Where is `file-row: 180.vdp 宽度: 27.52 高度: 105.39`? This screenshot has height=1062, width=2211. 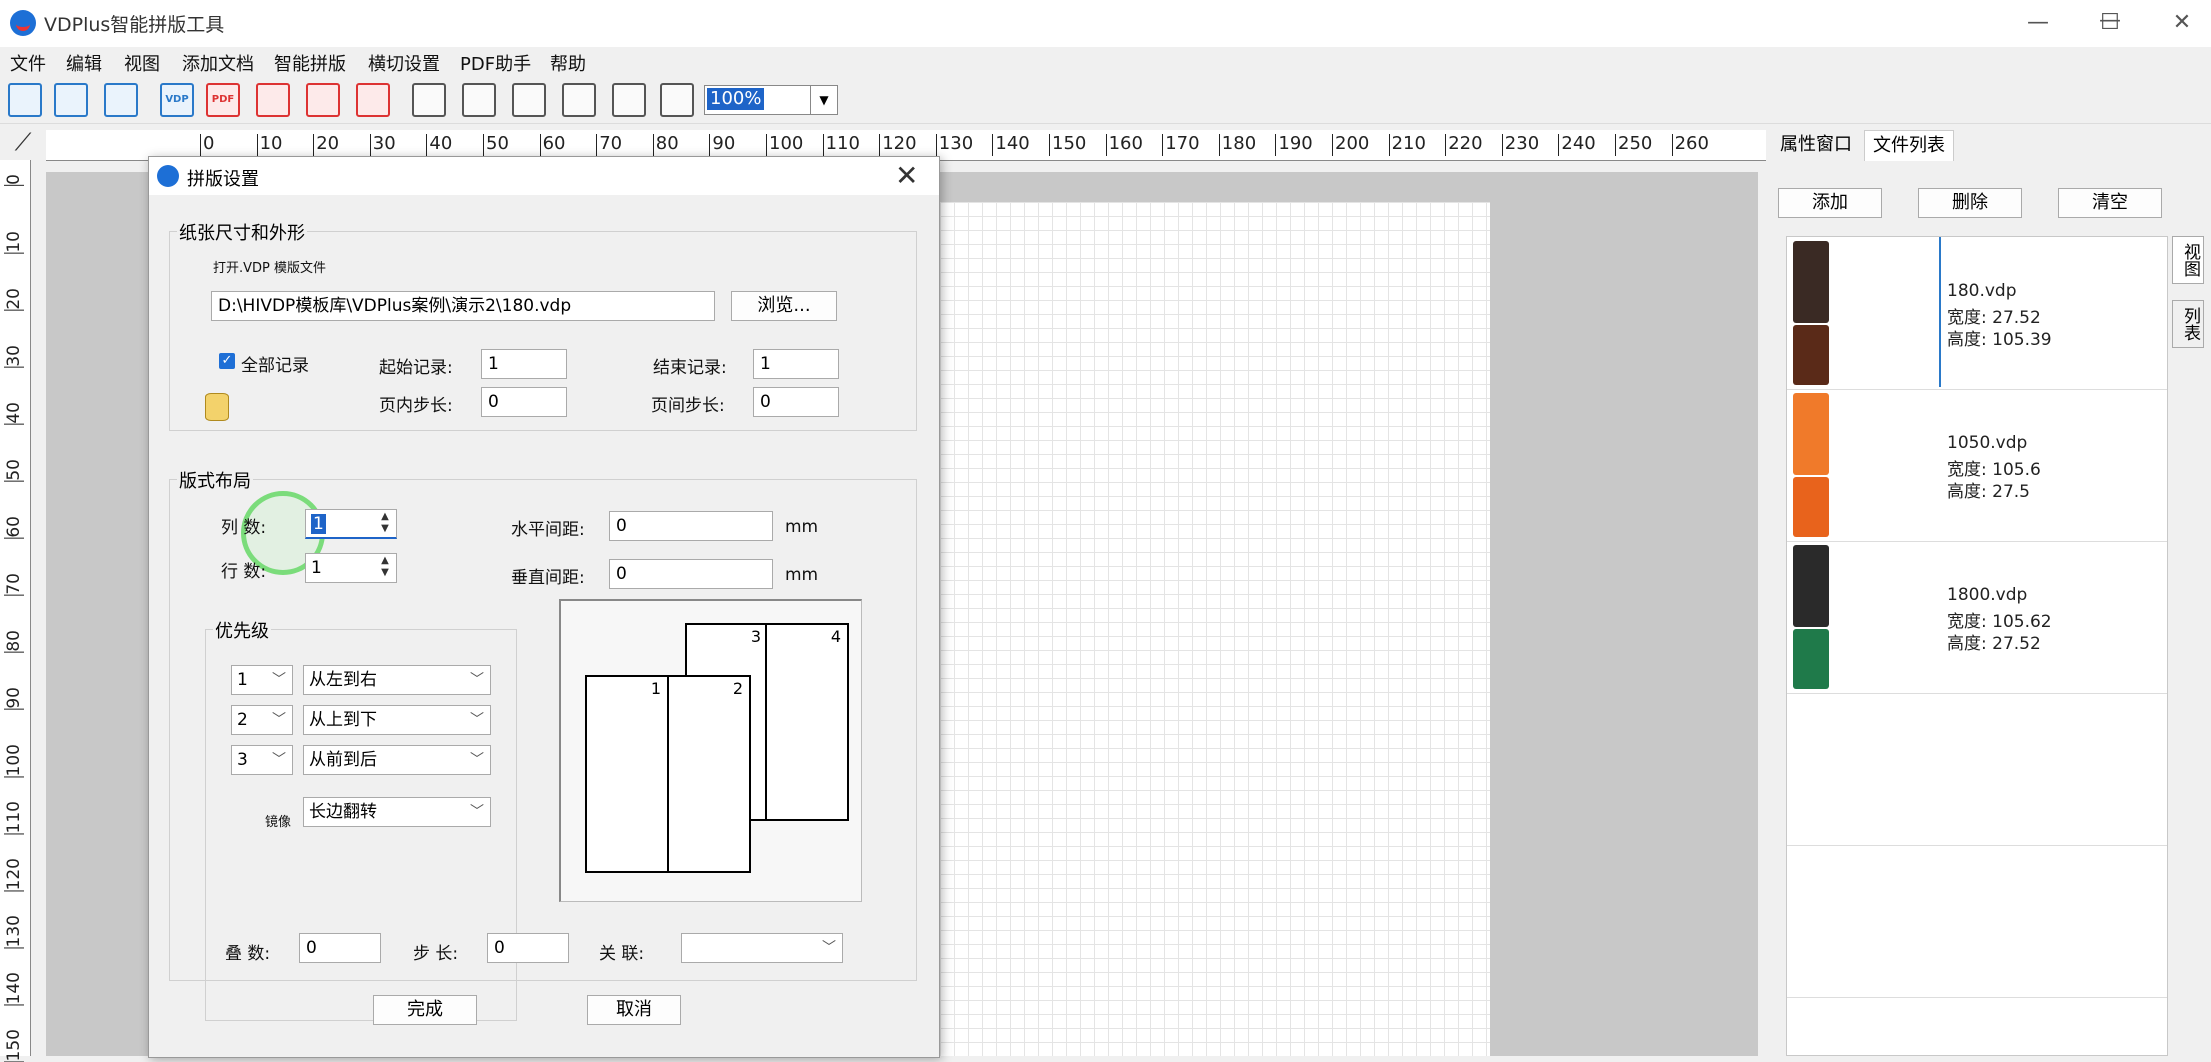 file-row: 180.vdp 宽度: 27.52 高度: 105.39 is located at coordinates (1977, 313).